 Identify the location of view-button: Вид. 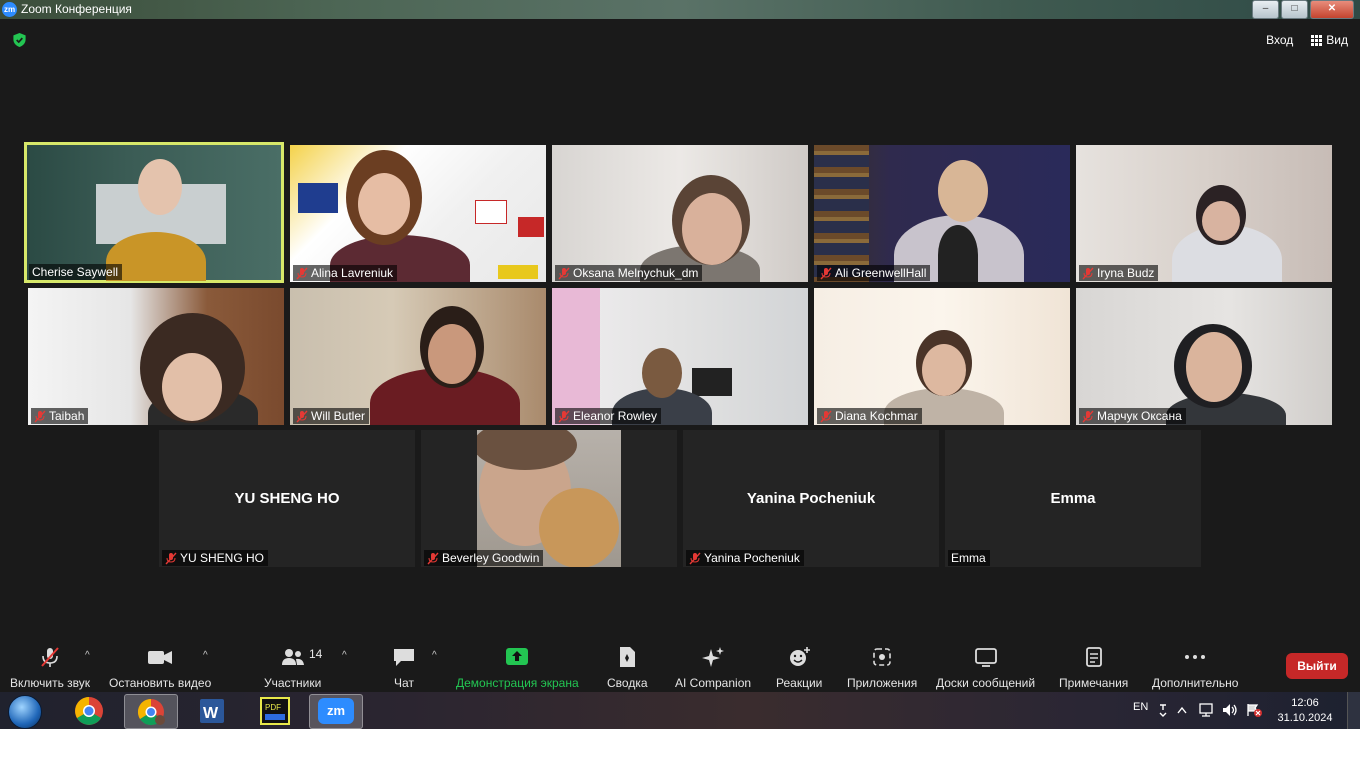
(1329, 40).